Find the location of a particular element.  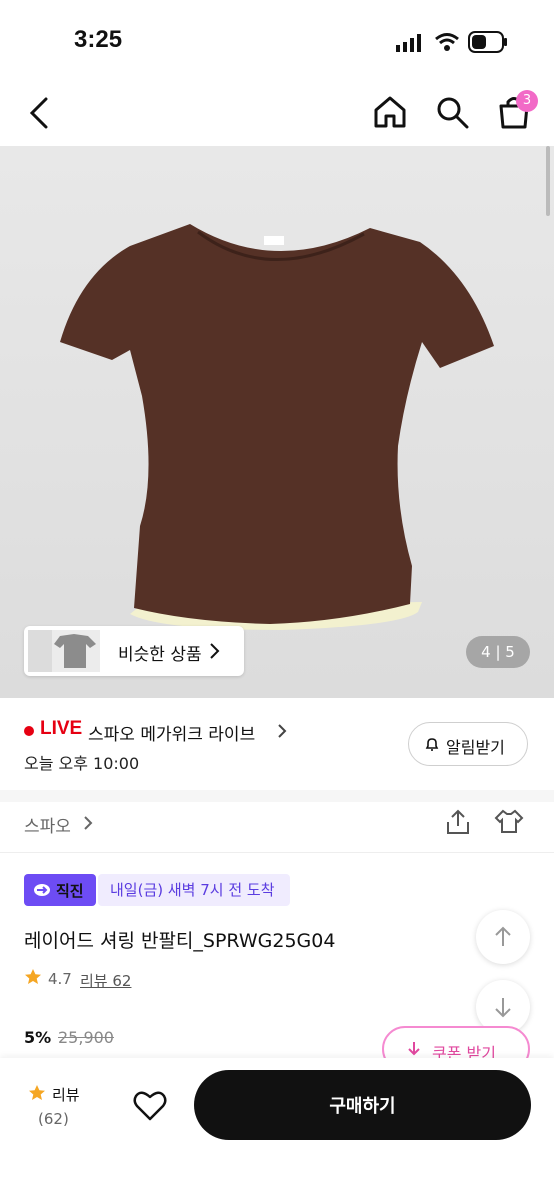

wifi-icon is located at coordinates (447, 42).